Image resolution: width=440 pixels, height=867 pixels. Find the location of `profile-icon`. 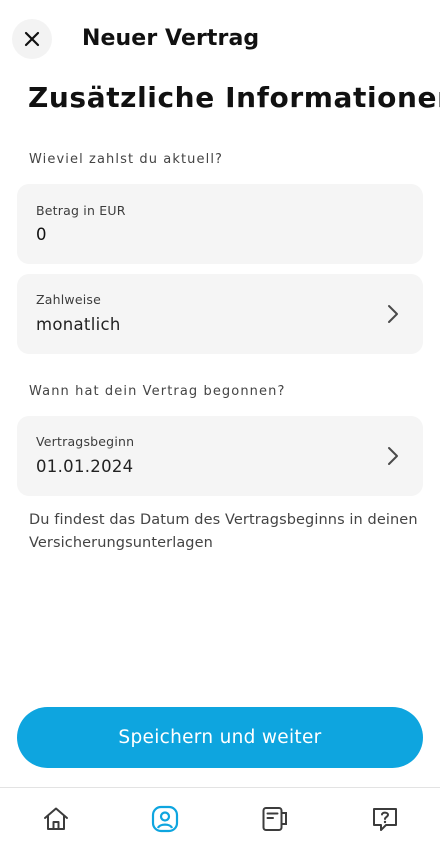

profile-icon is located at coordinates (165, 819).